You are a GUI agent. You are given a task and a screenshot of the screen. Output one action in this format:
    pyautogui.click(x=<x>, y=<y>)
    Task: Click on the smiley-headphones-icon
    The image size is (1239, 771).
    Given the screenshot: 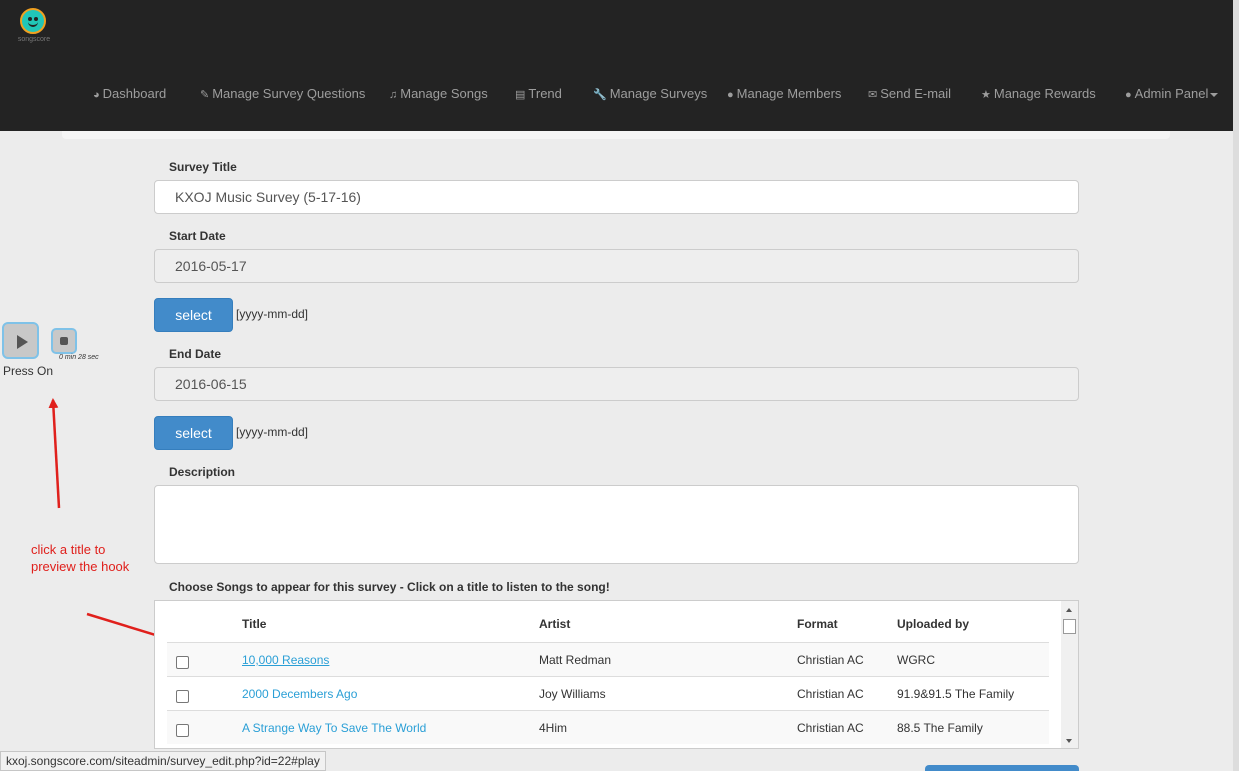 What is the action you would take?
    pyautogui.click(x=33, y=21)
    